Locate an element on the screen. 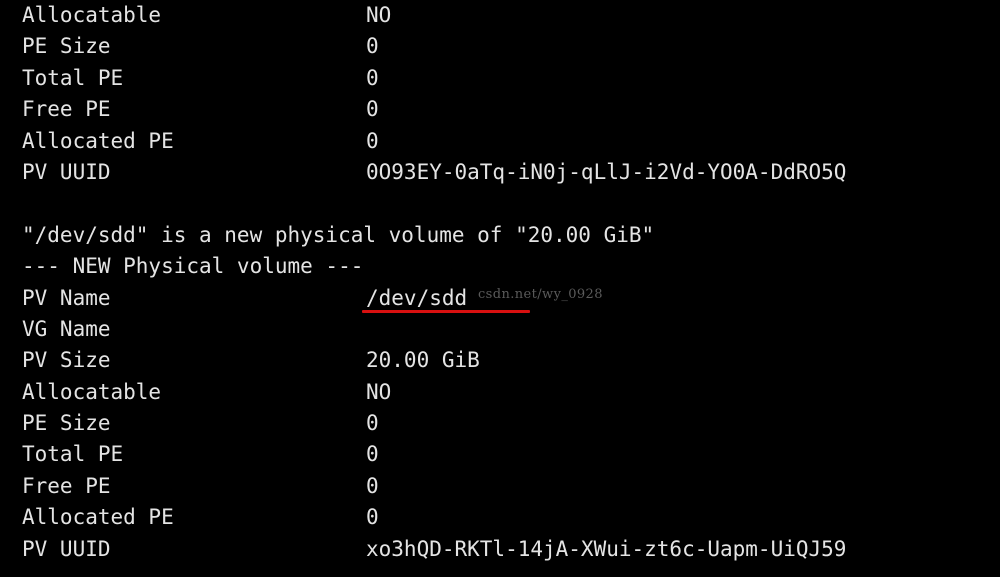 This screenshot has width=1000, height=577. field-label: VG Name is located at coordinates (66, 328).